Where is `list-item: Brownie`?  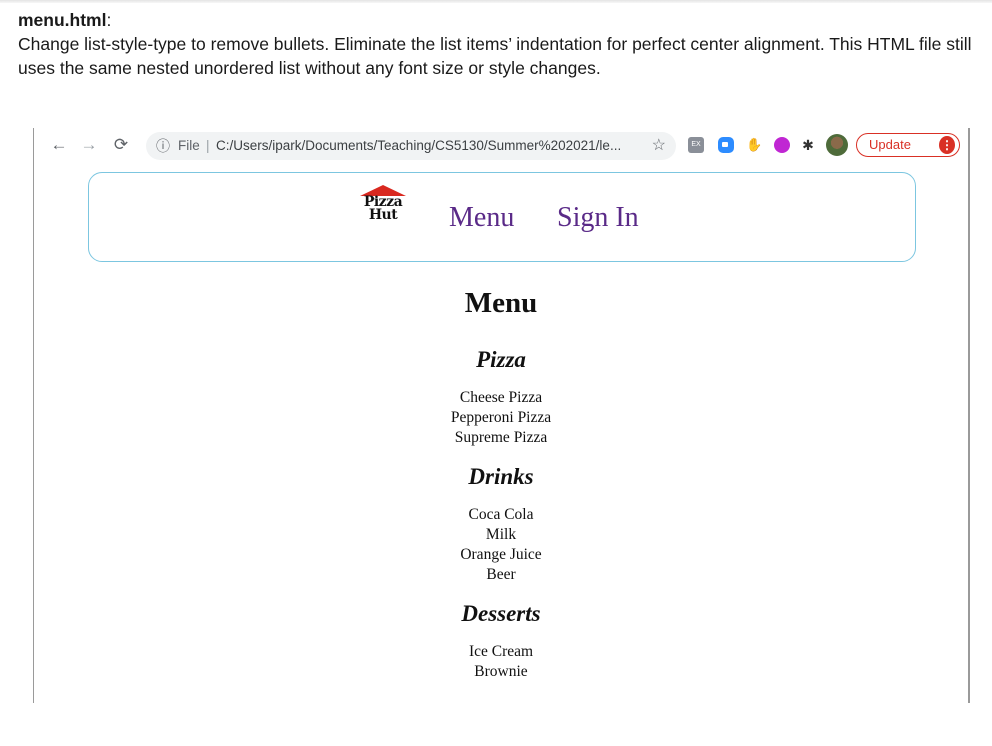
list-item: Brownie is located at coordinates (501, 671).